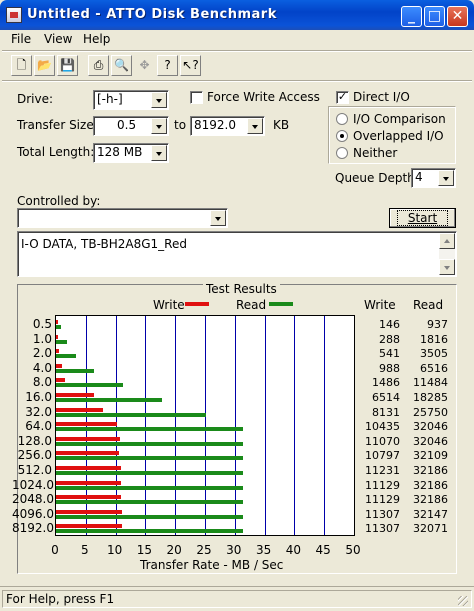 This screenshot has width=474, height=611. I want to click on write-value: 288, so click(389, 339).